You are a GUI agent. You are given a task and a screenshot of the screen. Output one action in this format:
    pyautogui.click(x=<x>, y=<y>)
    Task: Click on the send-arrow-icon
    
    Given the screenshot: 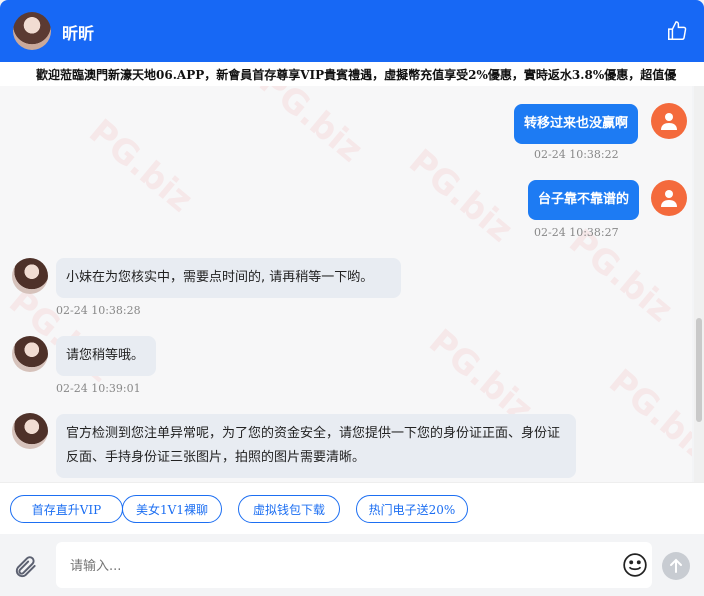 What is the action you would take?
    pyautogui.click(x=676, y=565)
    